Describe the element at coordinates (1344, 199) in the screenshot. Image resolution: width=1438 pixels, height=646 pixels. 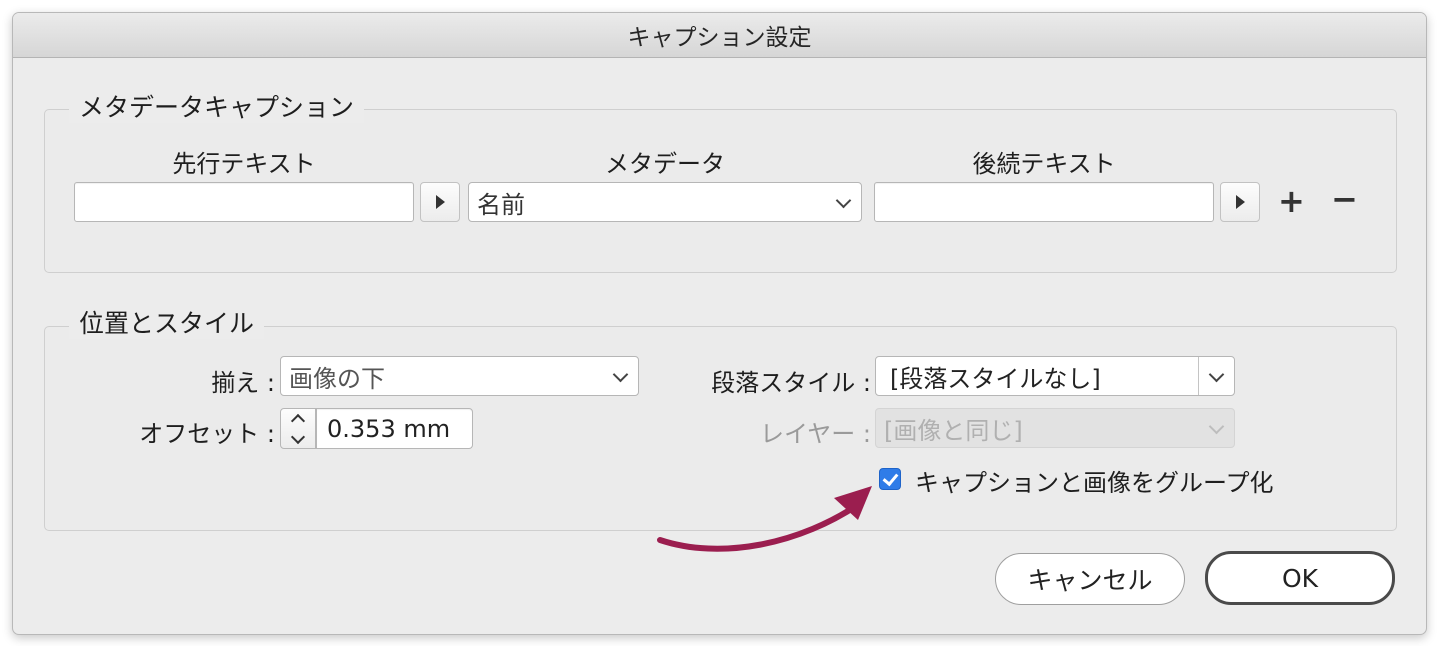
I see `remove-row-button: −` at that location.